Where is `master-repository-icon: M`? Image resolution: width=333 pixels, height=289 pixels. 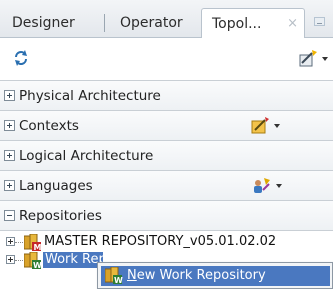 master-repository-icon: M is located at coordinates (33, 242).